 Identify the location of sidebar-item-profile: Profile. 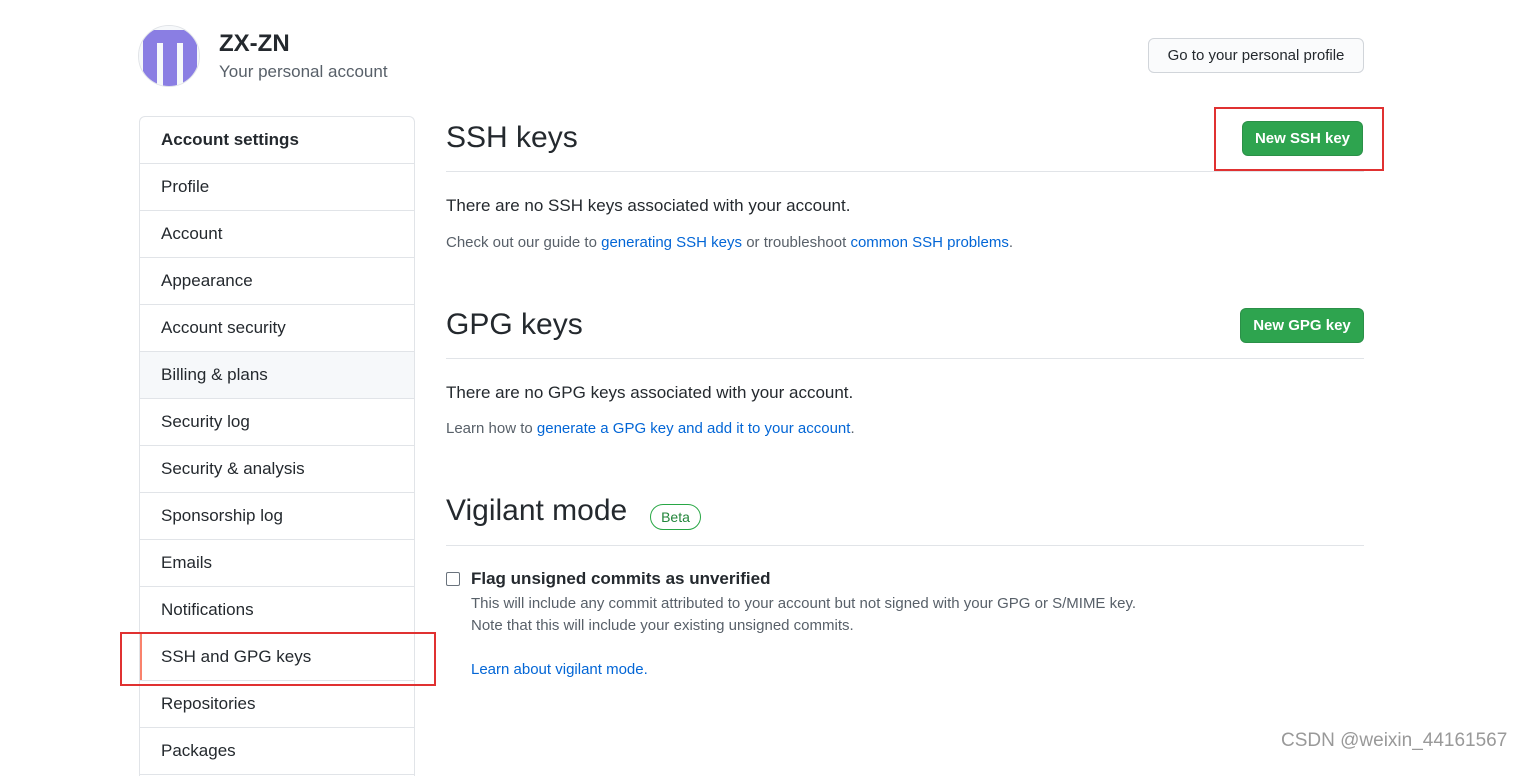
(277, 187).